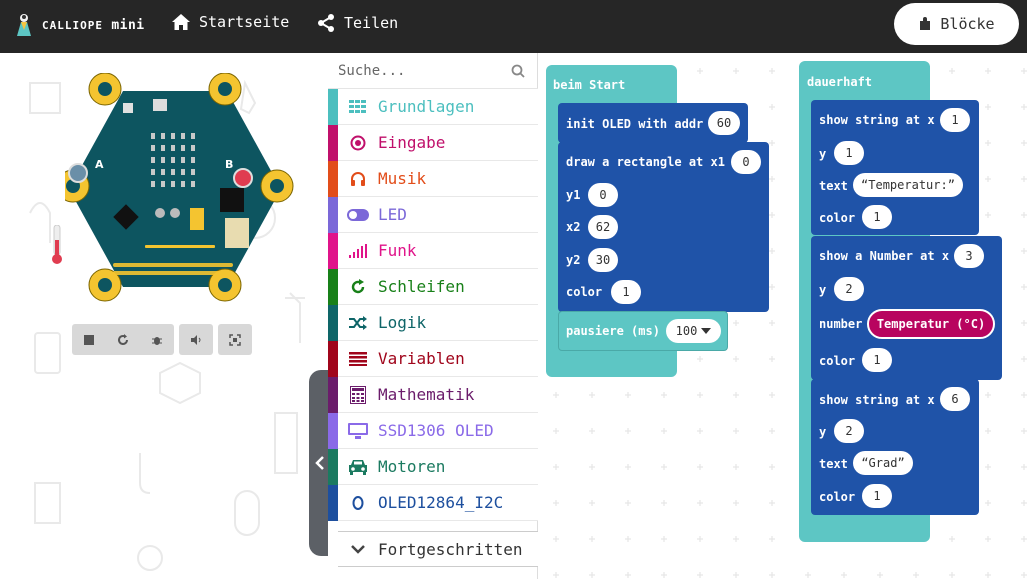 The height and width of the screenshot is (579, 1027). I want to click on lines-icon, so click(358, 359).